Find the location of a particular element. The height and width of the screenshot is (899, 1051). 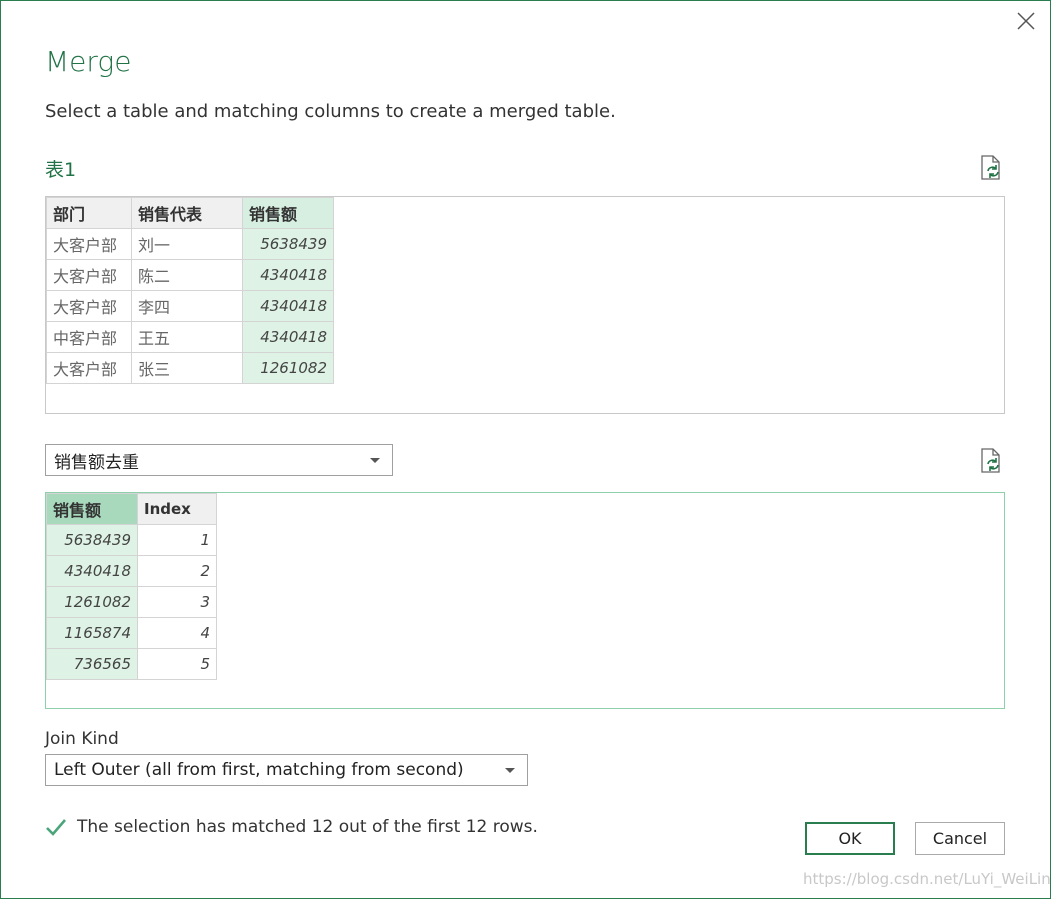

column-header-sales-rep: 销售代表 is located at coordinates (187, 213).